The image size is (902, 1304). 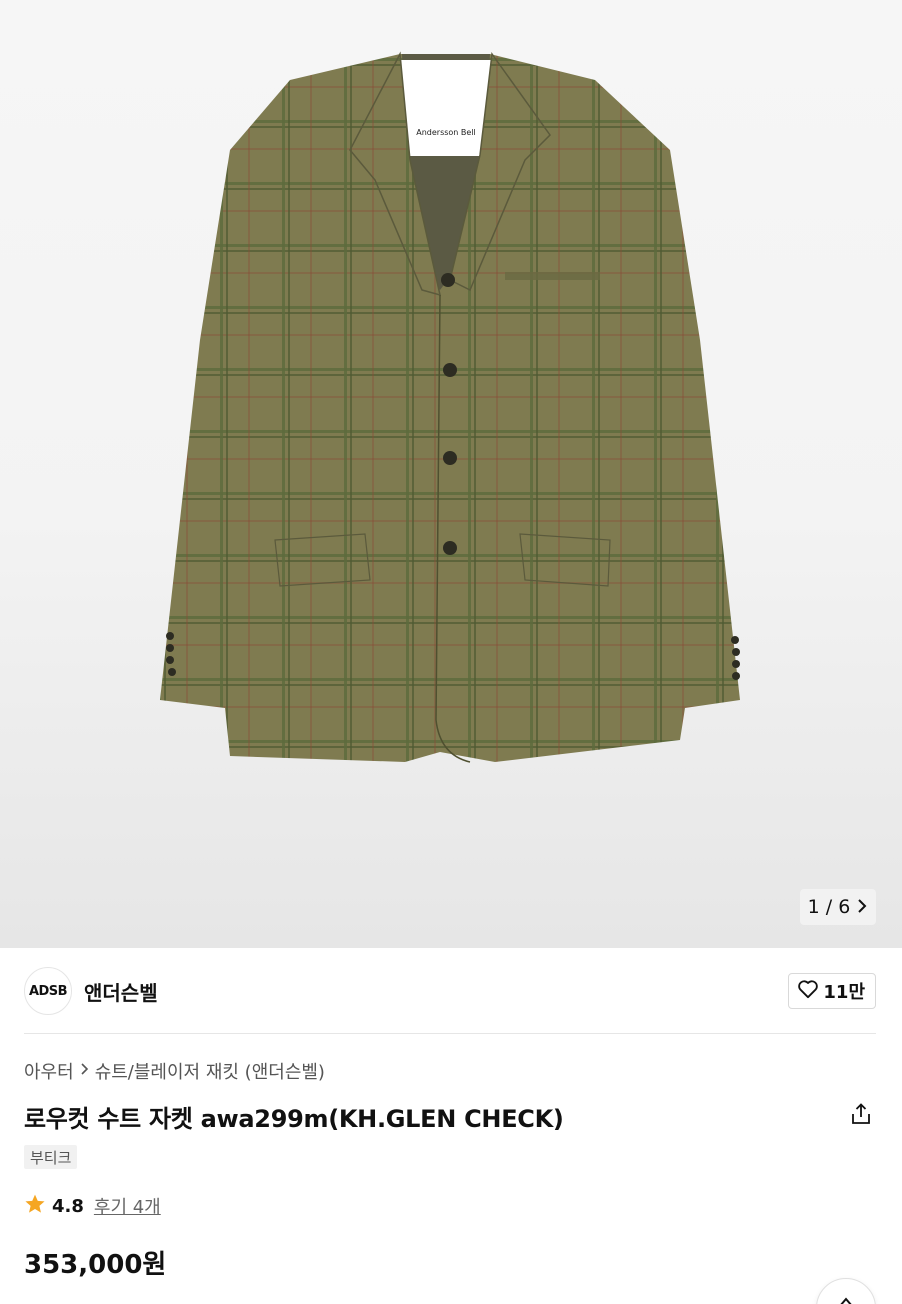 What do you see at coordinates (844, 992) in the screenshot?
I see `like-count: 11만` at bounding box center [844, 992].